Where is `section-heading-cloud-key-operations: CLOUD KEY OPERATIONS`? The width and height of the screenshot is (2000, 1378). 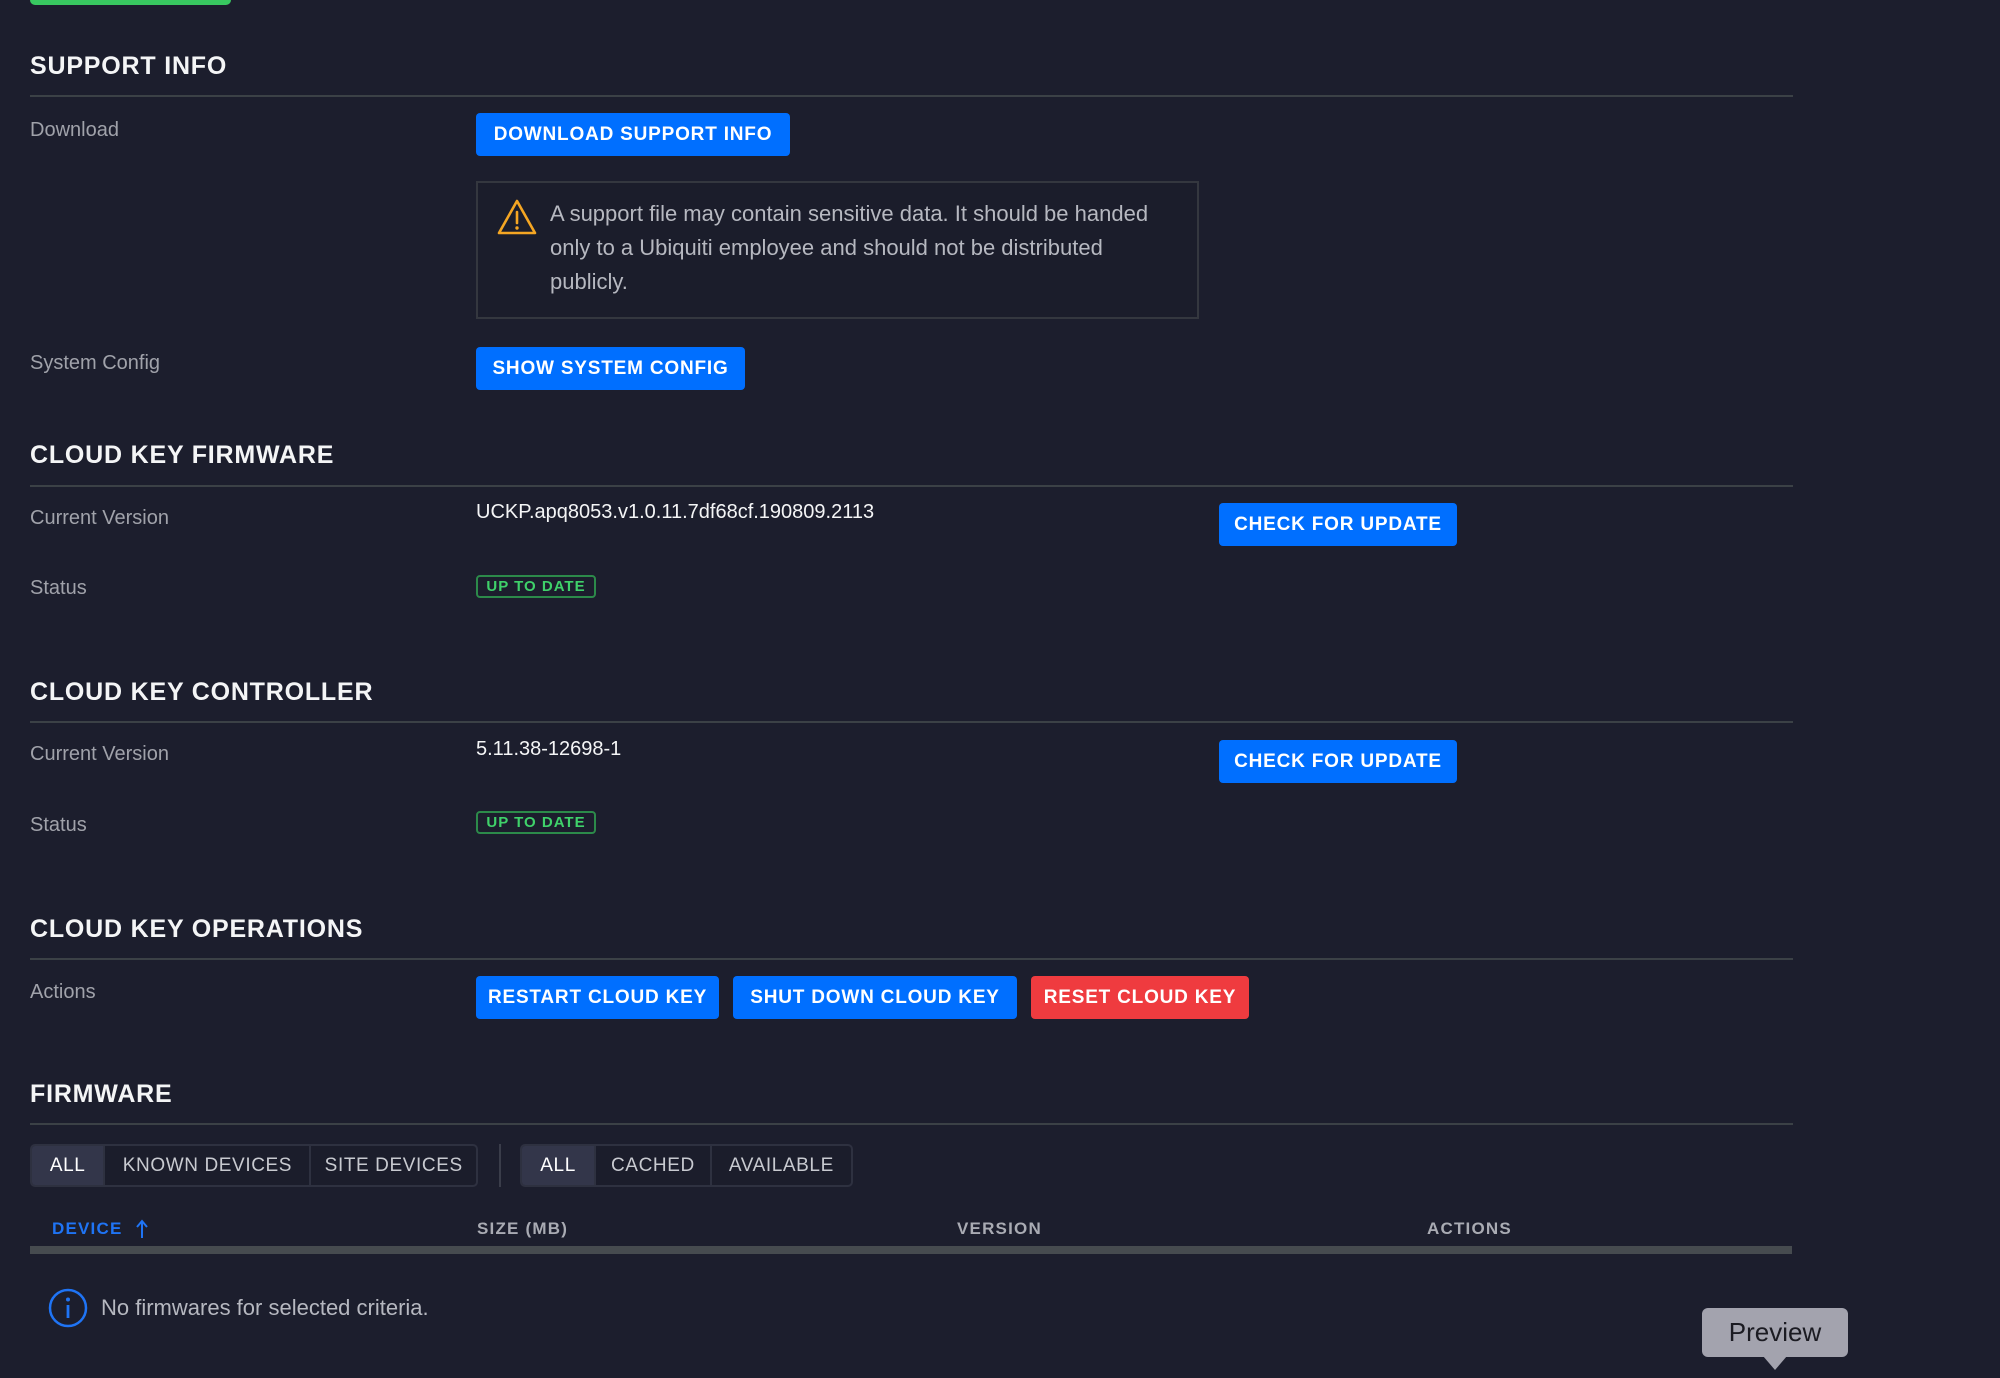
section-heading-cloud-key-operations: CLOUD KEY OPERATIONS is located at coordinates (197, 929).